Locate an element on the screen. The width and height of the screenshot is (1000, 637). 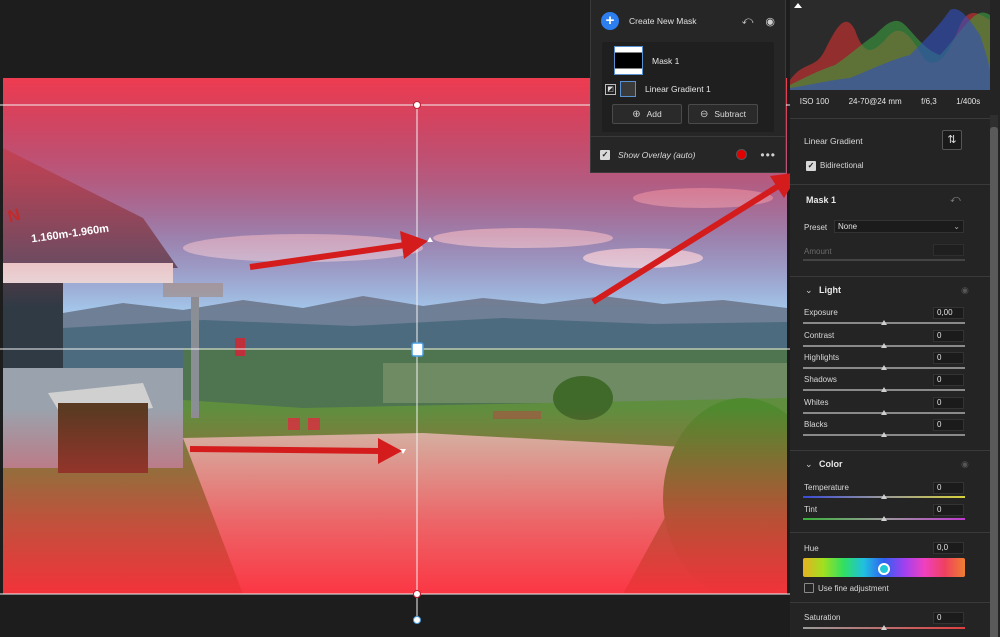
temperature-thumb is located at coordinates (884, 496).